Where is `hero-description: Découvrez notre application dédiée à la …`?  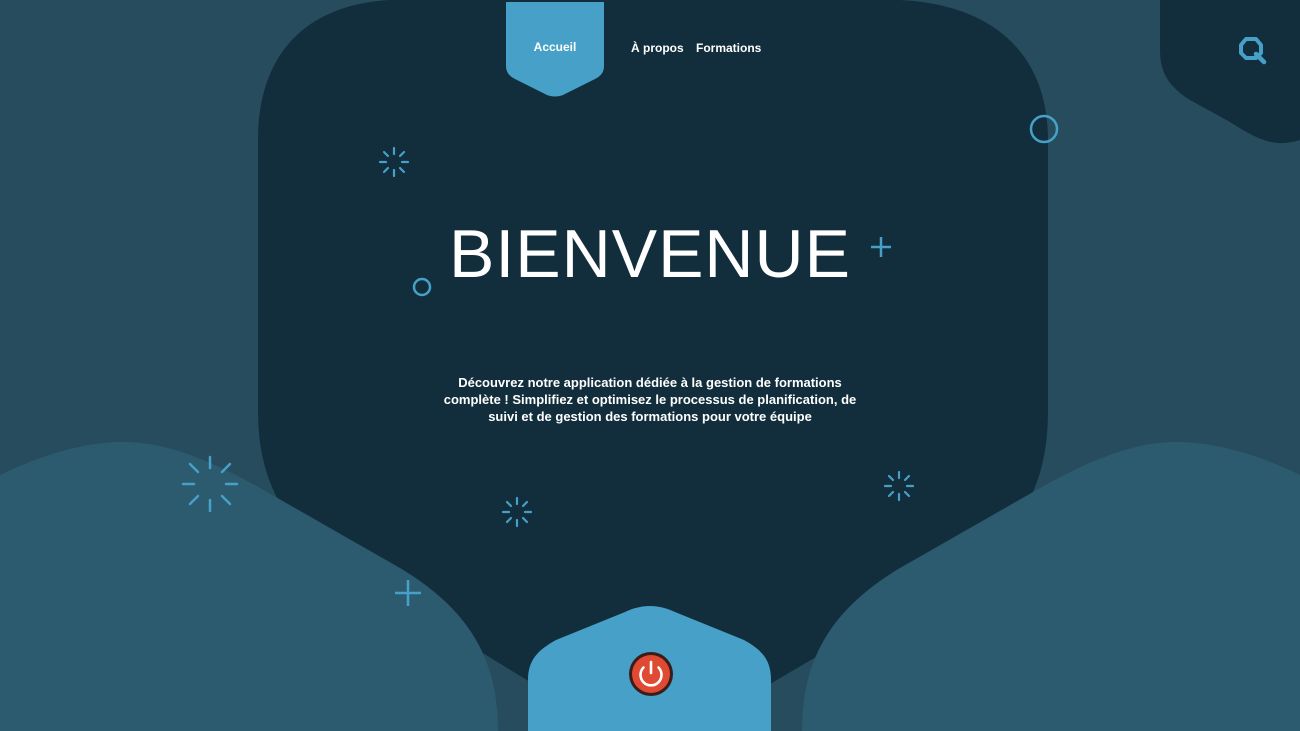
hero-description: Découvrez notre application dédiée à la … is located at coordinates (650, 399).